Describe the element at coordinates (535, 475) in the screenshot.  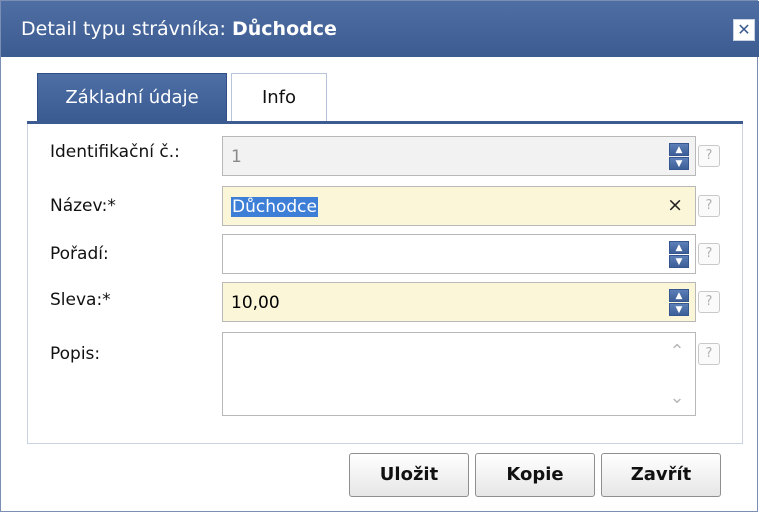
I see `copy-button: Kopie` at that location.